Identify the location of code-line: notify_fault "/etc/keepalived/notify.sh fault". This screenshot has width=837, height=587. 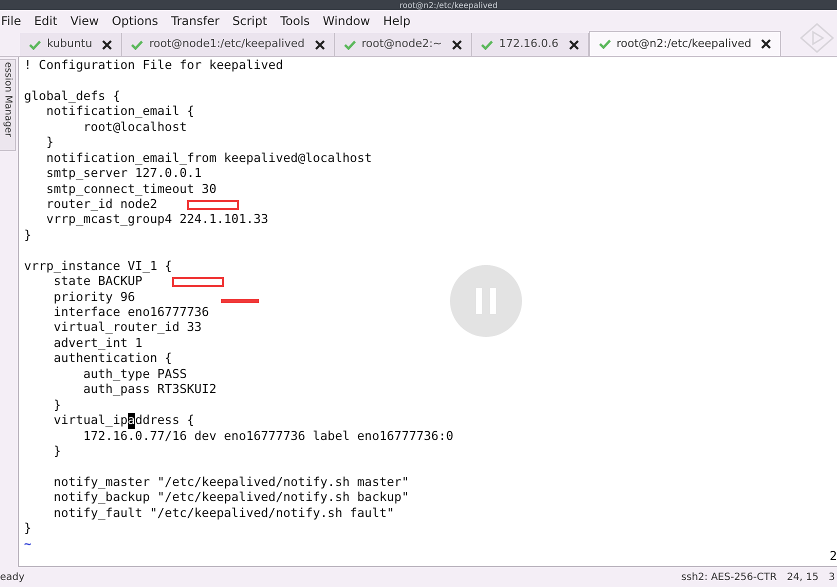
(223, 514).